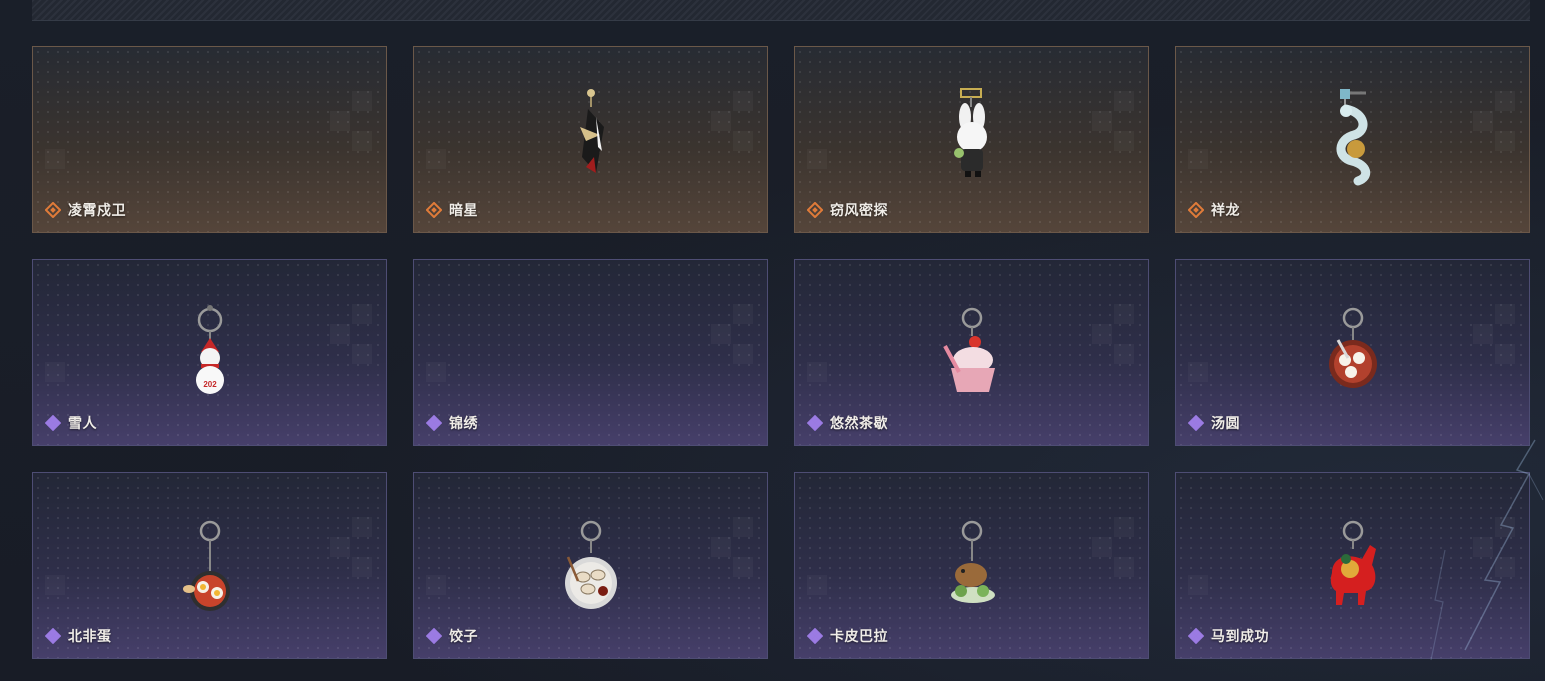  Describe the element at coordinates (452, 423) in the screenshot. I see `charm-label: 锦绣` at that location.